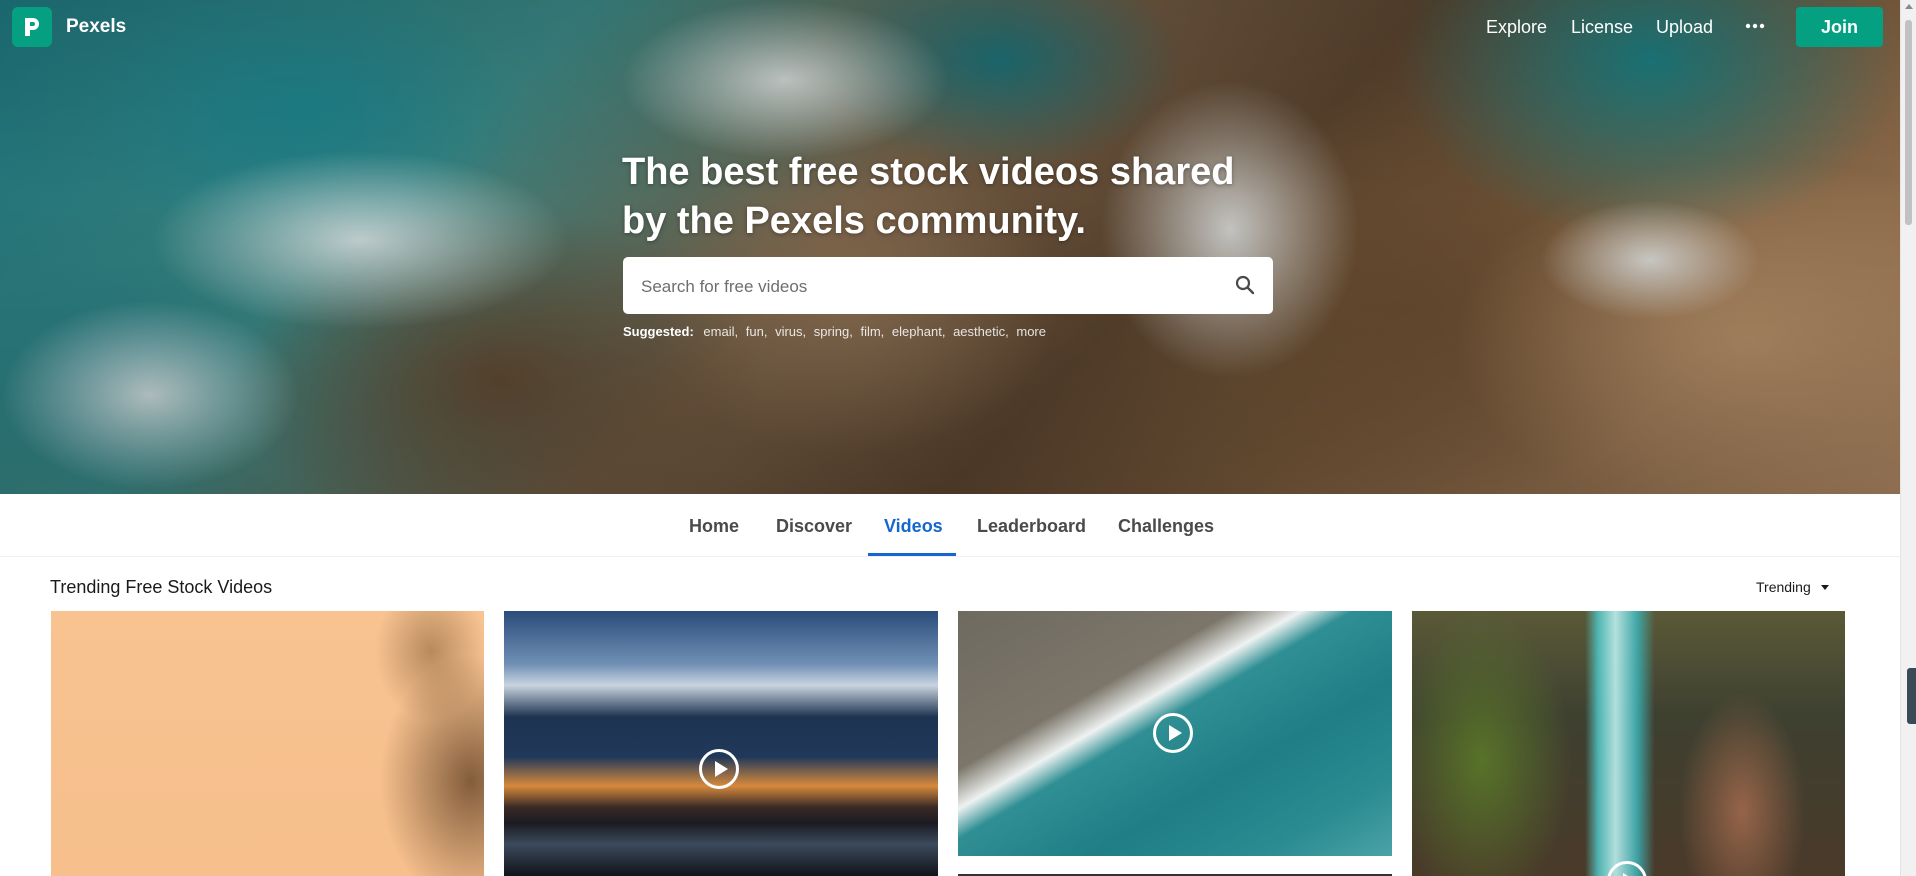 The image size is (1916, 876). I want to click on nav-license-link: License, so click(1602, 27).